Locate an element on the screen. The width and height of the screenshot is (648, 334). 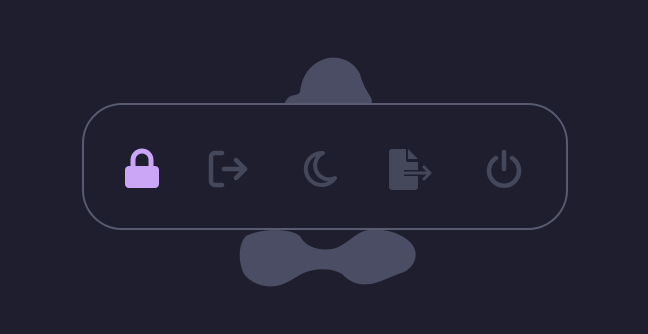
hibernate-button is located at coordinates (410, 169).